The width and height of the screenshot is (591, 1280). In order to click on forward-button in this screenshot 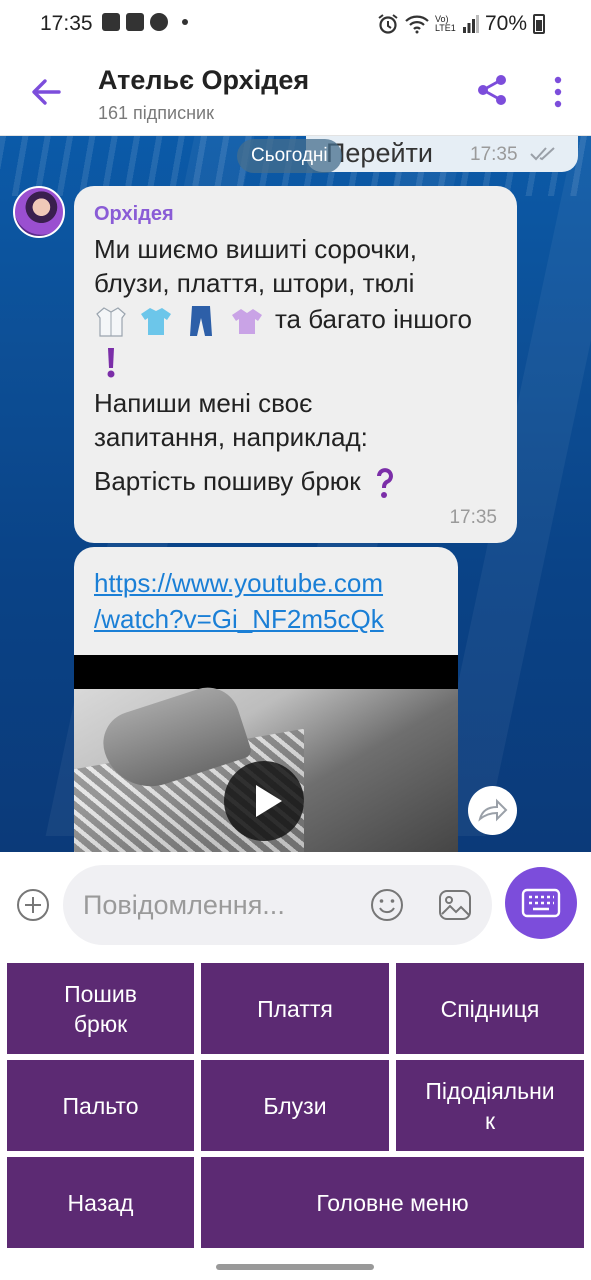, I will do `click(492, 810)`.